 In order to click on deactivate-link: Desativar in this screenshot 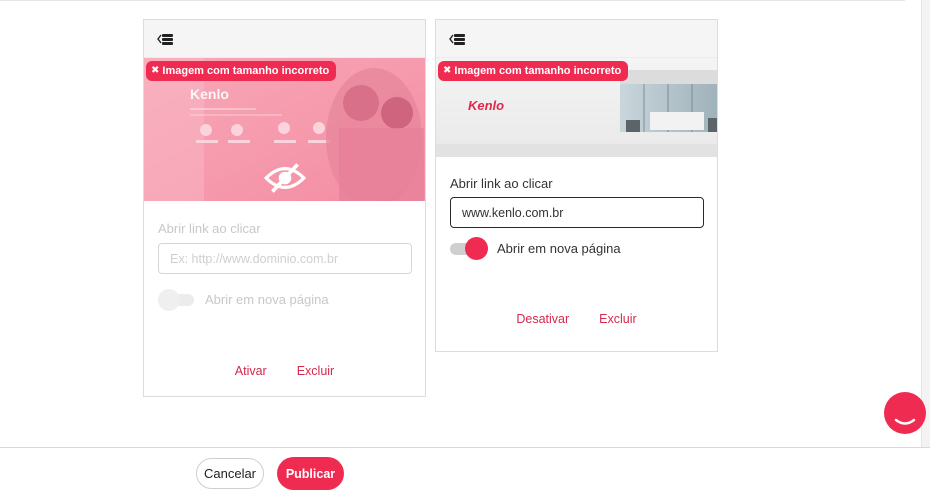, I will do `click(542, 319)`.